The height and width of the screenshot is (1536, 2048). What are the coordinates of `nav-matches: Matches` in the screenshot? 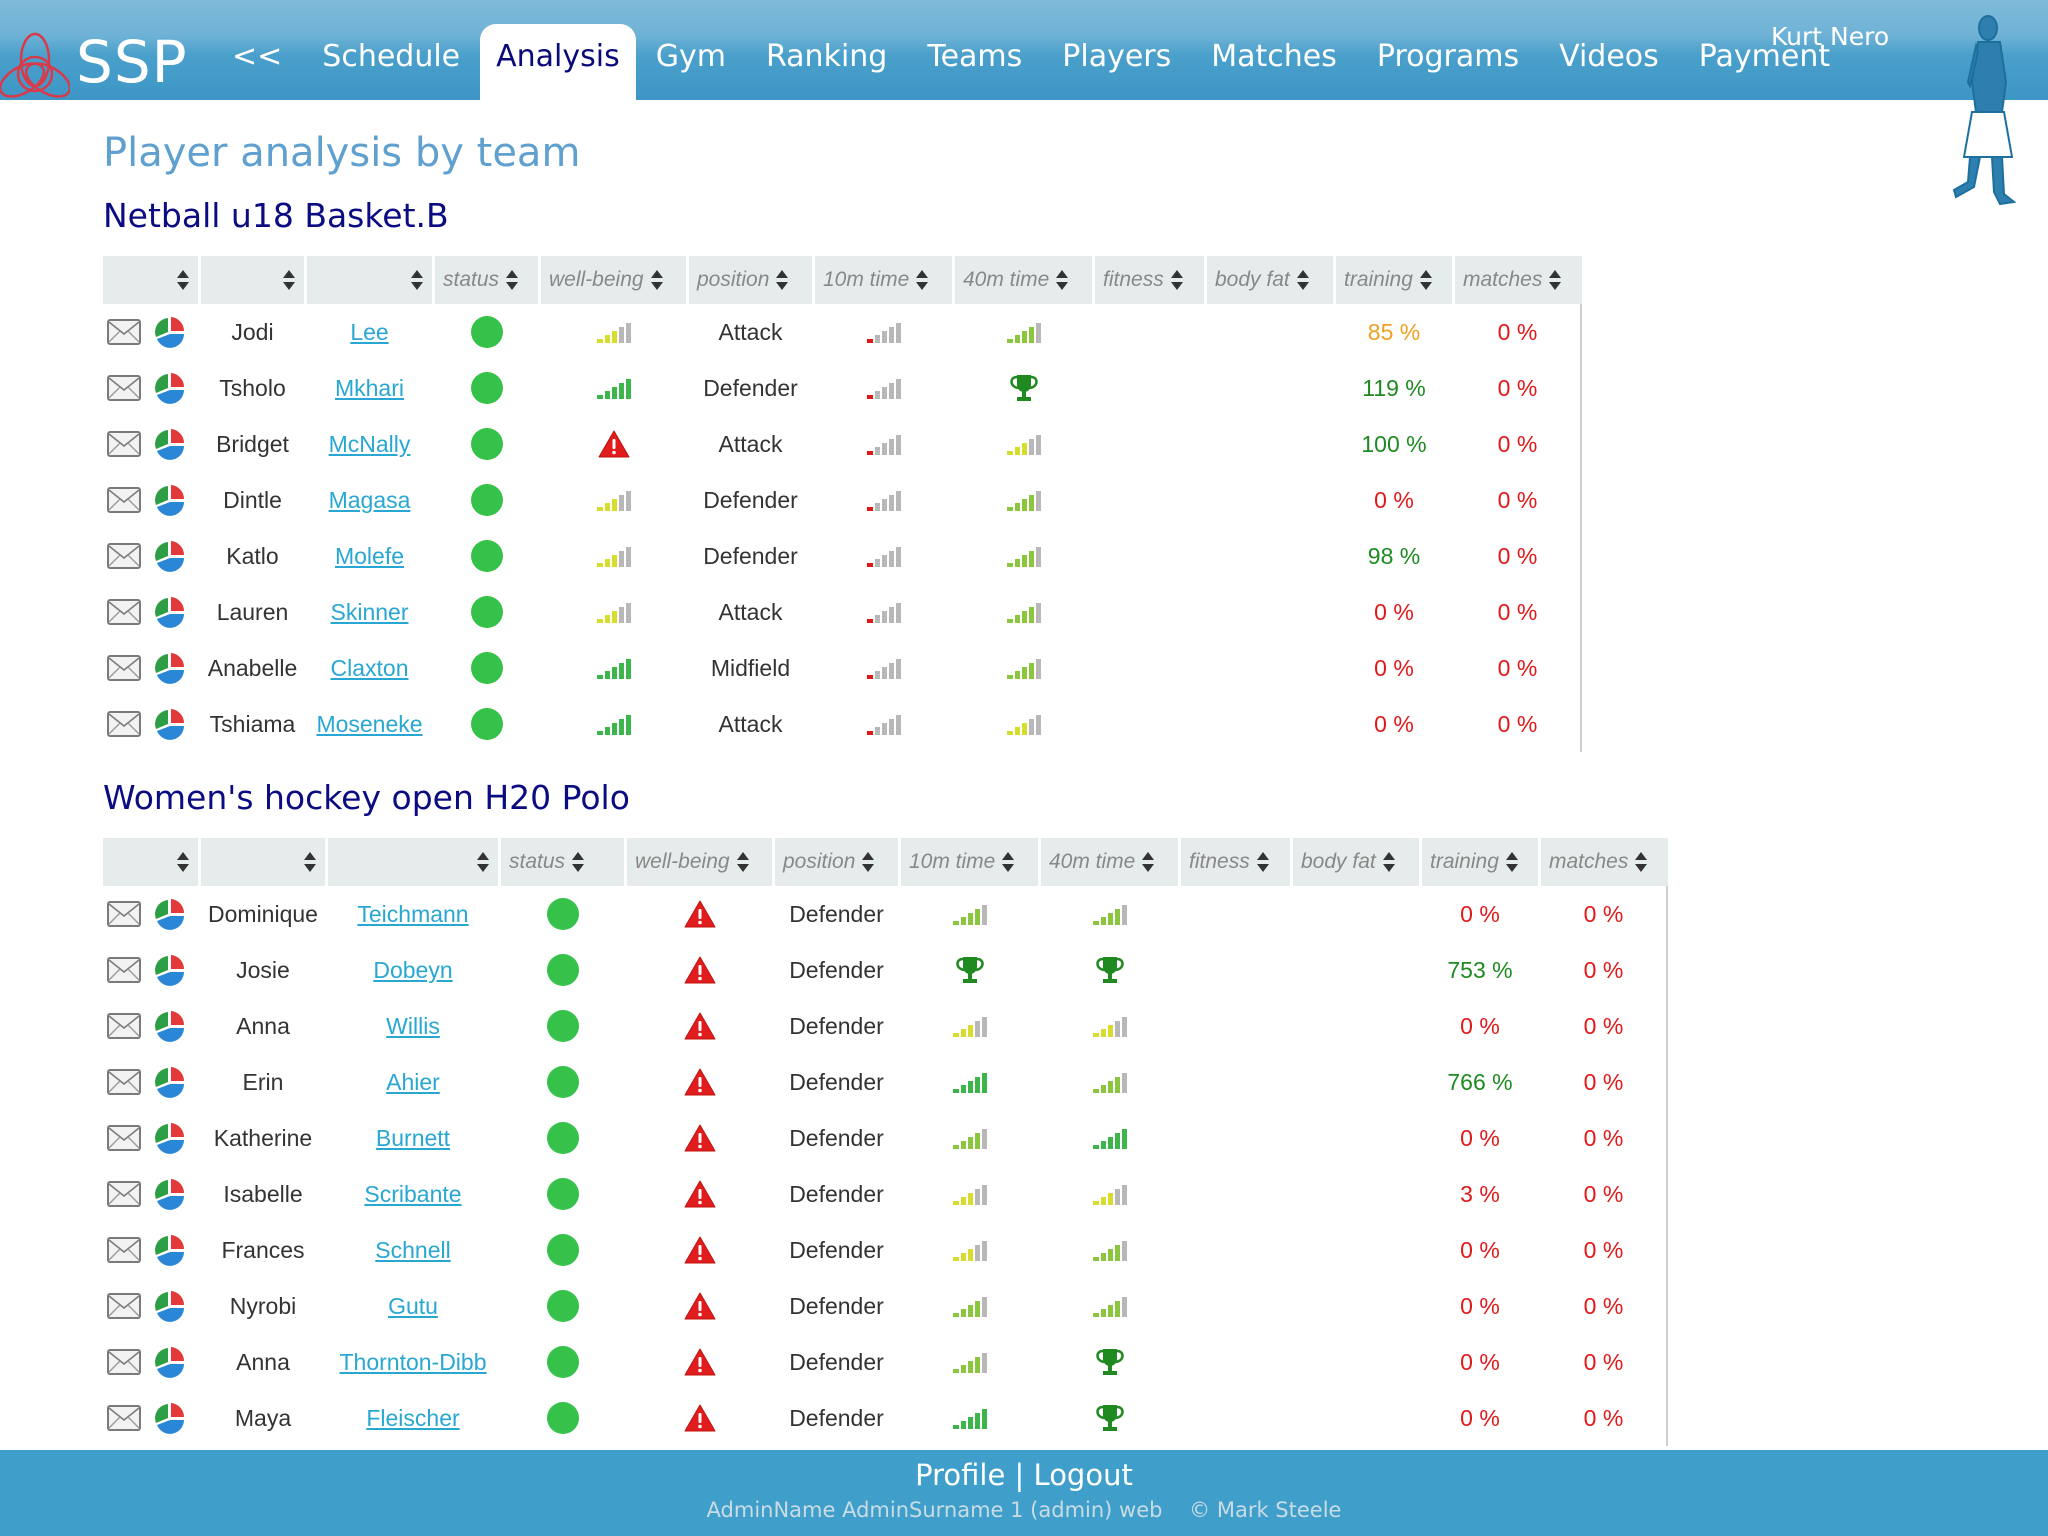 It's located at (1274, 62).